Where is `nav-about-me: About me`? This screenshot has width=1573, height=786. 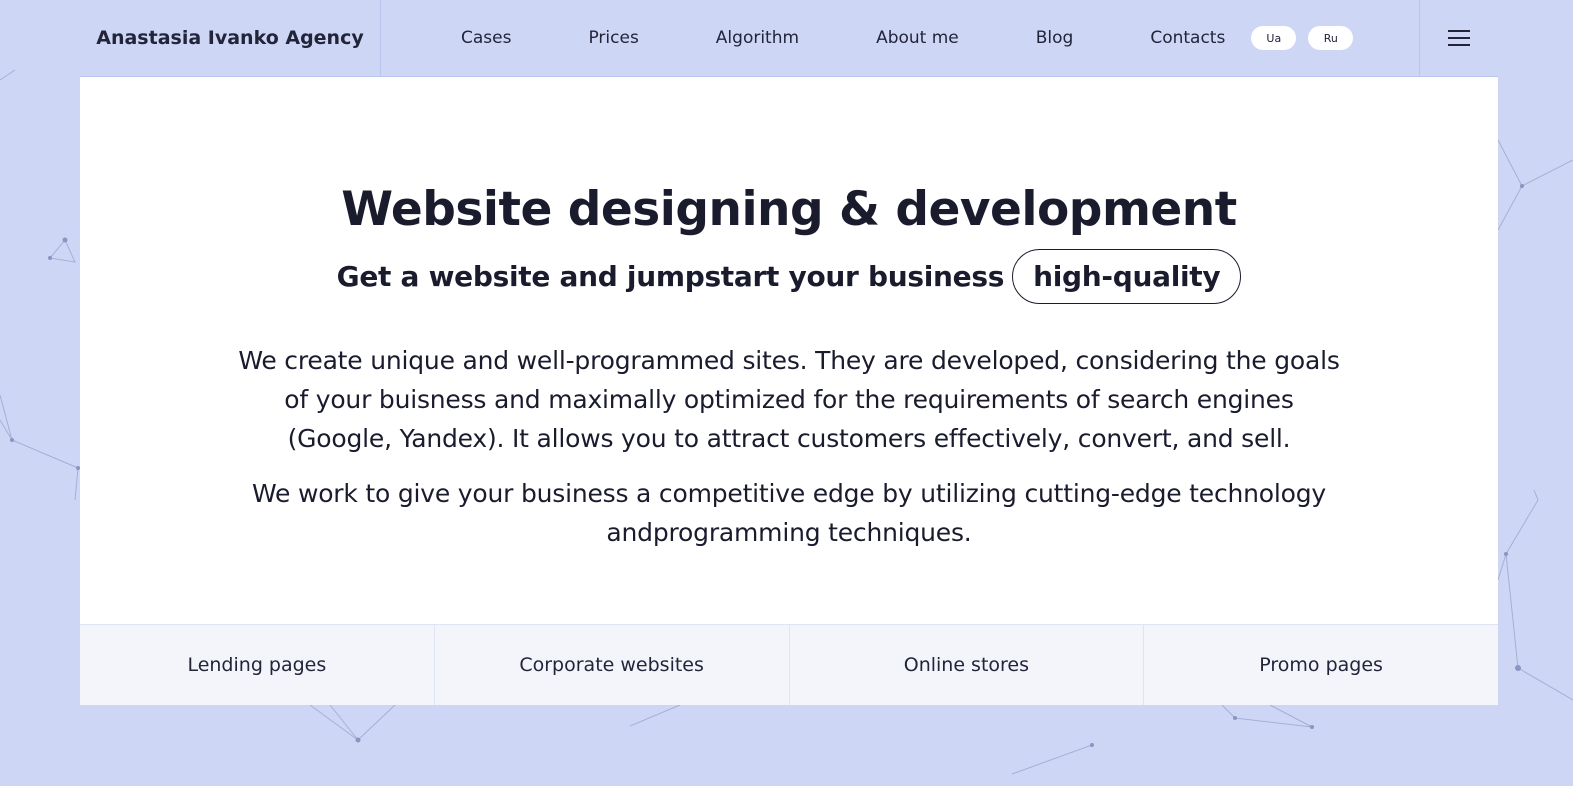
nav-about-me: About me is located at coordinates (917, 38).